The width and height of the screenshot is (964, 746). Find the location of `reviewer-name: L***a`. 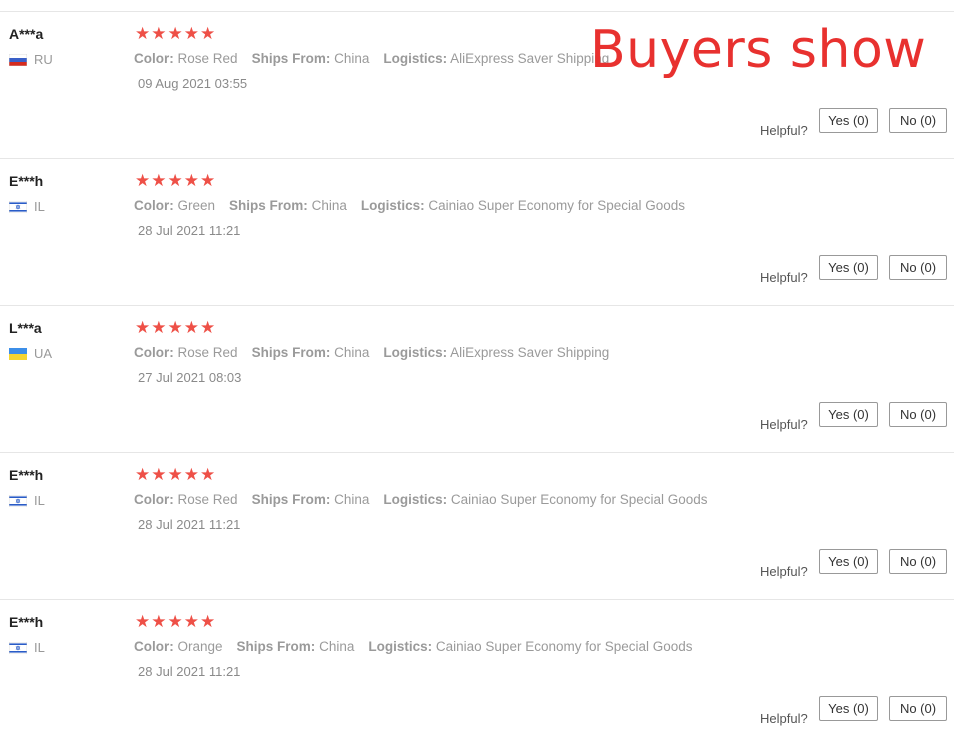

reviewer-name: L***a is located at coordinates (25, 328).